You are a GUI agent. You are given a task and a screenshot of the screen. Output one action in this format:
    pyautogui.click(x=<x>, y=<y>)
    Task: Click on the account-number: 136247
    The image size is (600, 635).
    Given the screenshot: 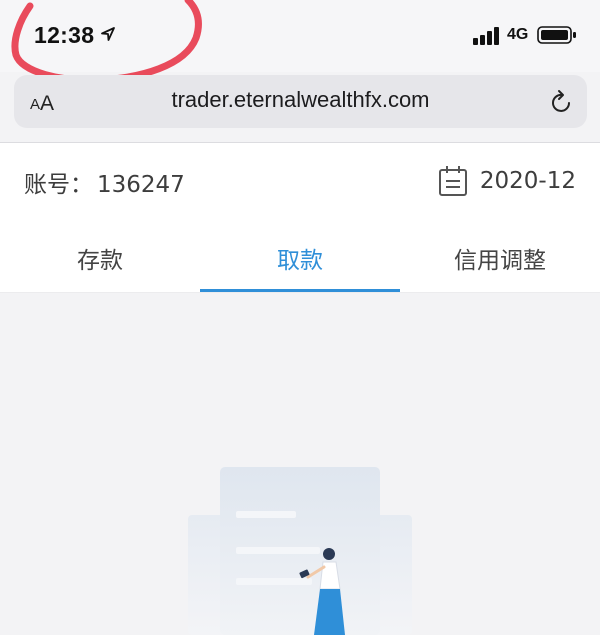 What is the action you would take?
    pyautogui.click(x=141, y=185)
    